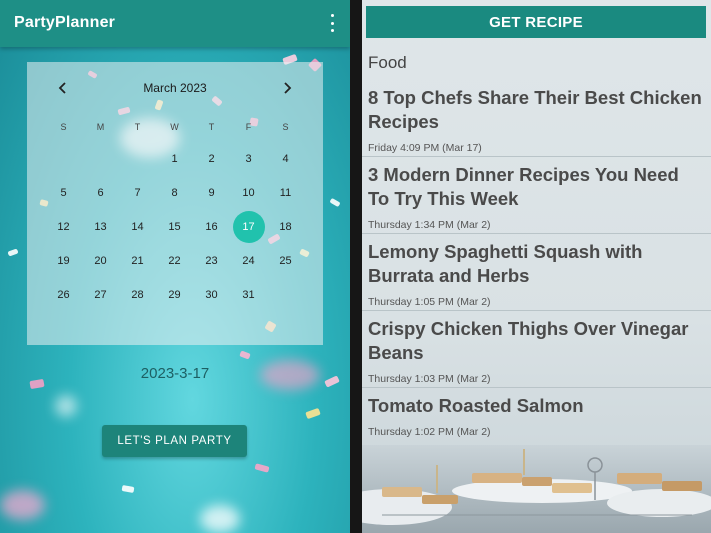 This screenshot has width=711, height=533. I want to click on day-number: 7, so click(137, 193).